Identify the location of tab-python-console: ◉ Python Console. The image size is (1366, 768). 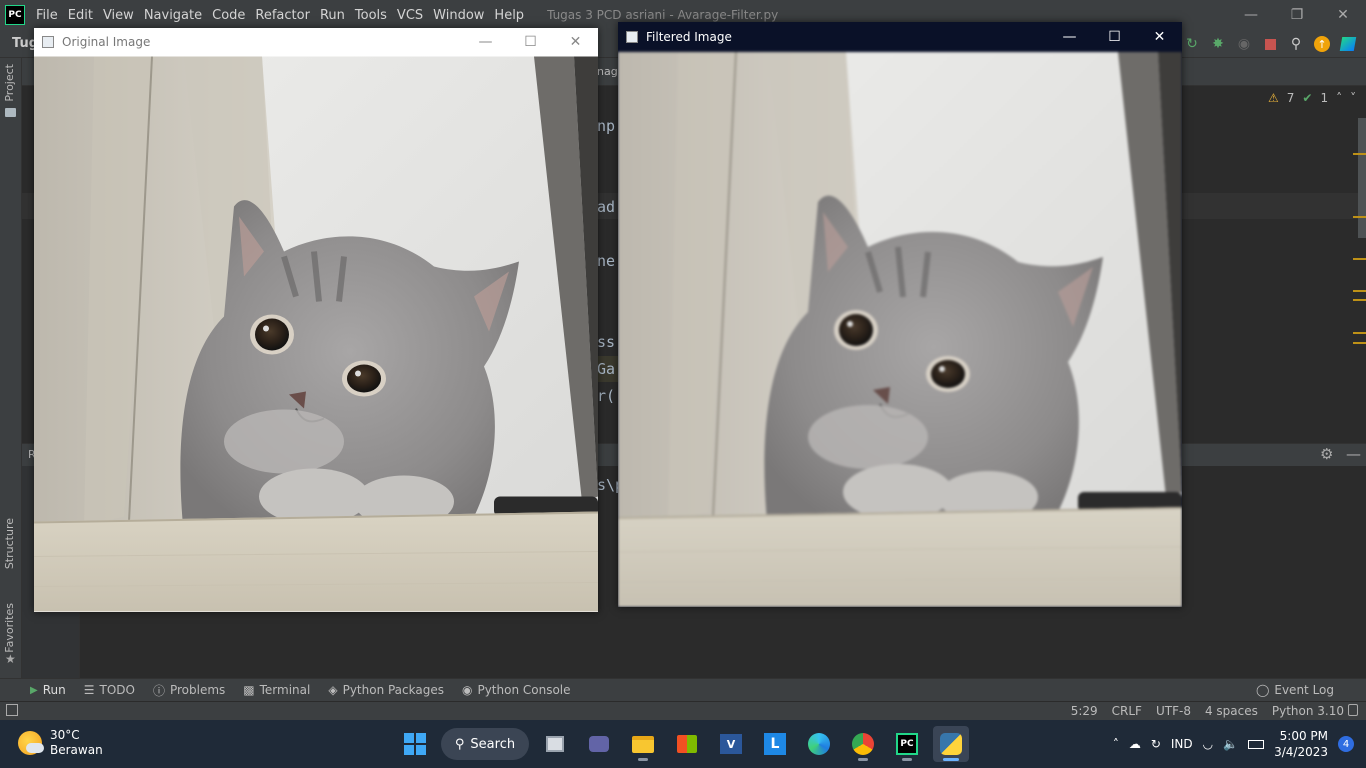
(516, 690).